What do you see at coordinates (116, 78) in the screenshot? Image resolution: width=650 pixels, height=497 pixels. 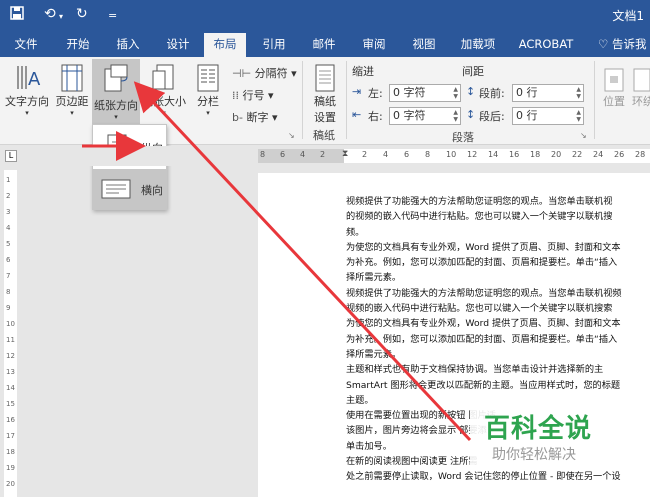 I see `orientation-icon` at bounding box center [116, 78].